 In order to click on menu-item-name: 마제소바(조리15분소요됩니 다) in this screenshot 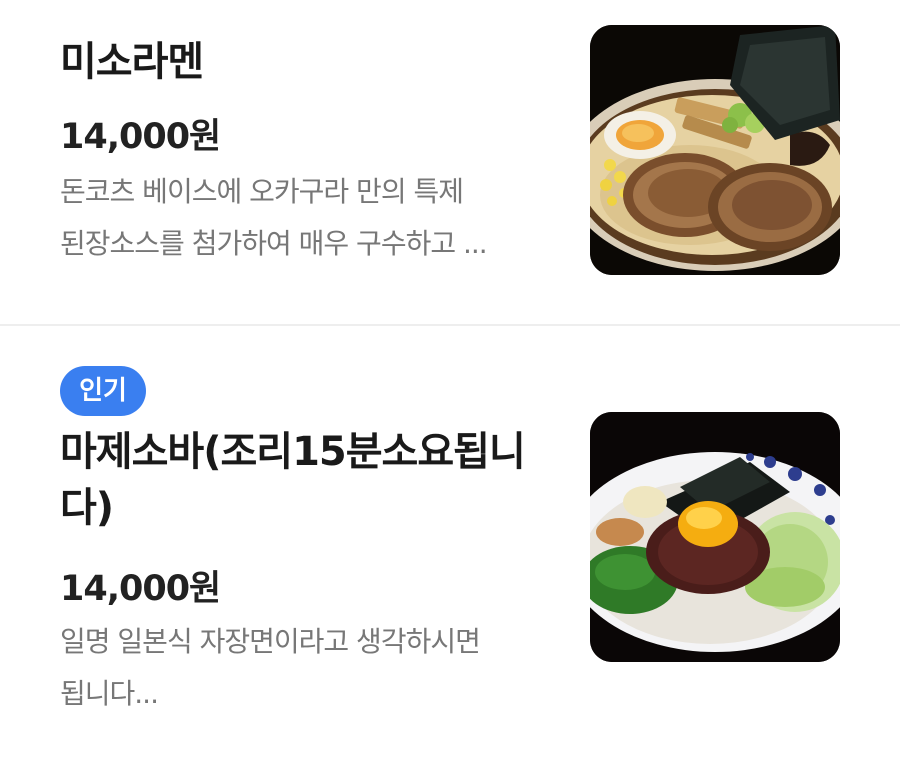, I will do `click(300, 480)`.